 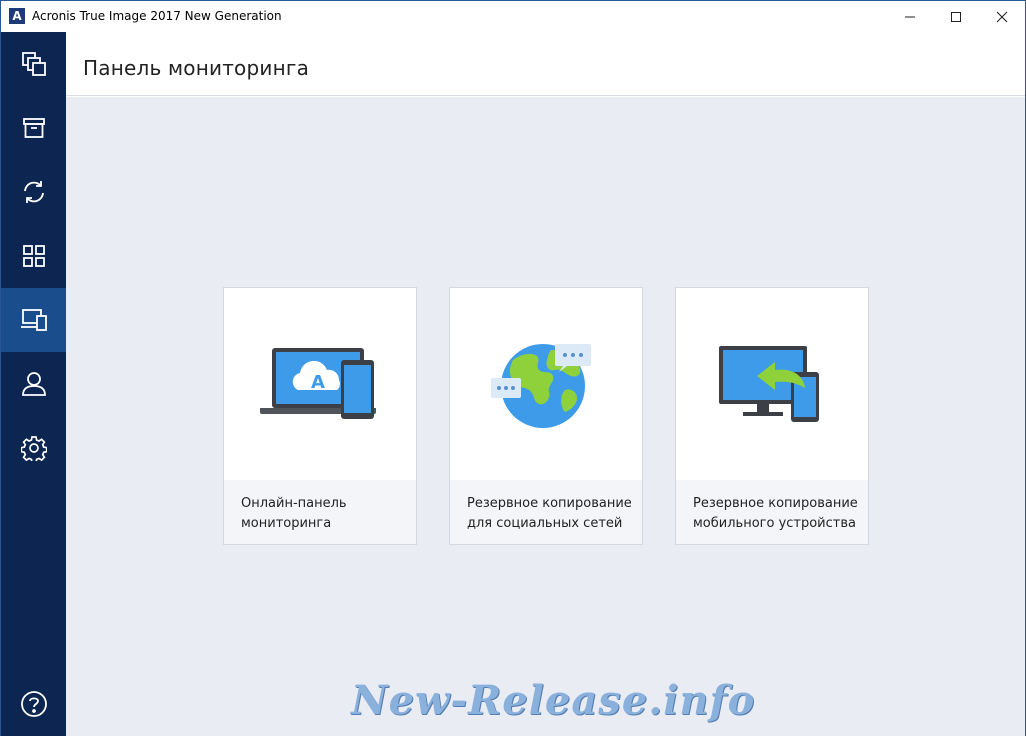 I want to click on svg-text: A, so click(x=318, y=382).